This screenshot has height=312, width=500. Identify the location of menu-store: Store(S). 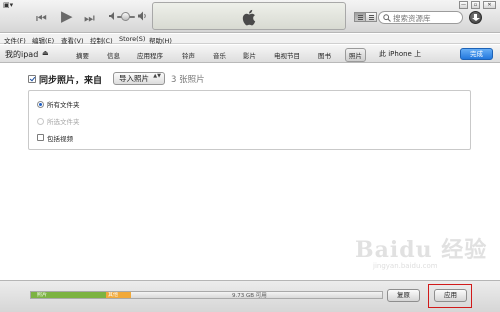
(132, 39).